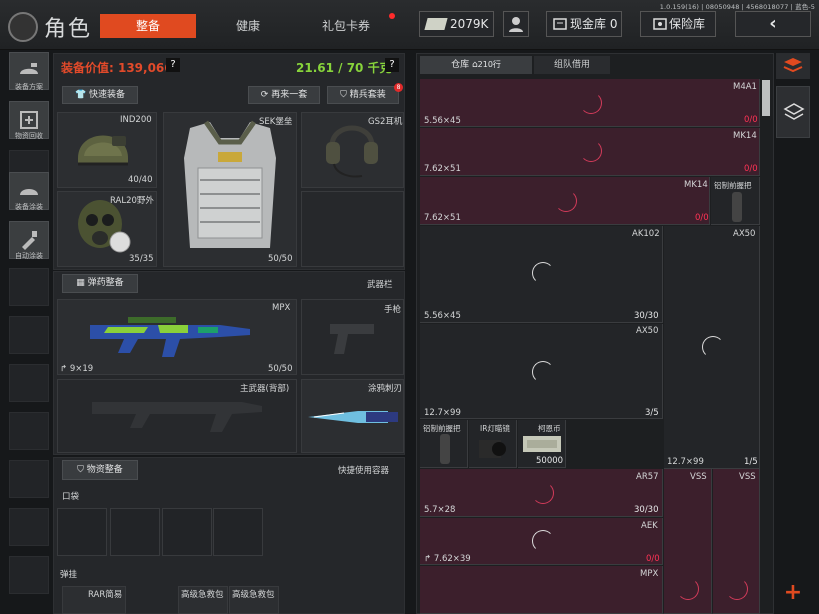 Image resolution: width=819 pixels, height=614 pixels. Describe the element at coordinates (280, 259) in the screenshot. I see `vest-durability: 50/50` at that location.